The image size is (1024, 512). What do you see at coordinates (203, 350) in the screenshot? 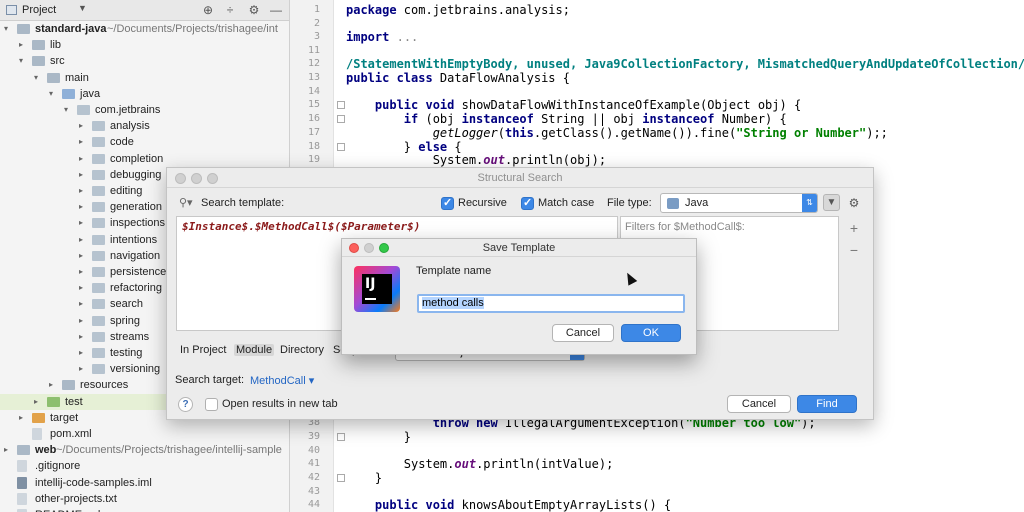
I see `scope-tab-in-project: In Project` at bounding box center [203, 350].